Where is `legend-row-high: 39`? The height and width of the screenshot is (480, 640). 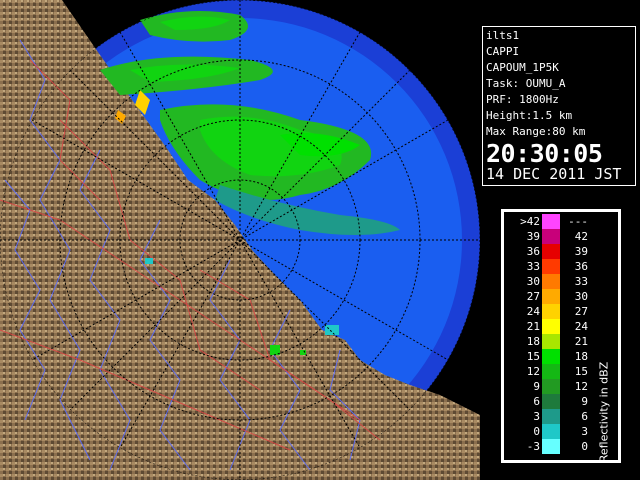
legend-row-high: 39 is located at coordinates (581, 251).